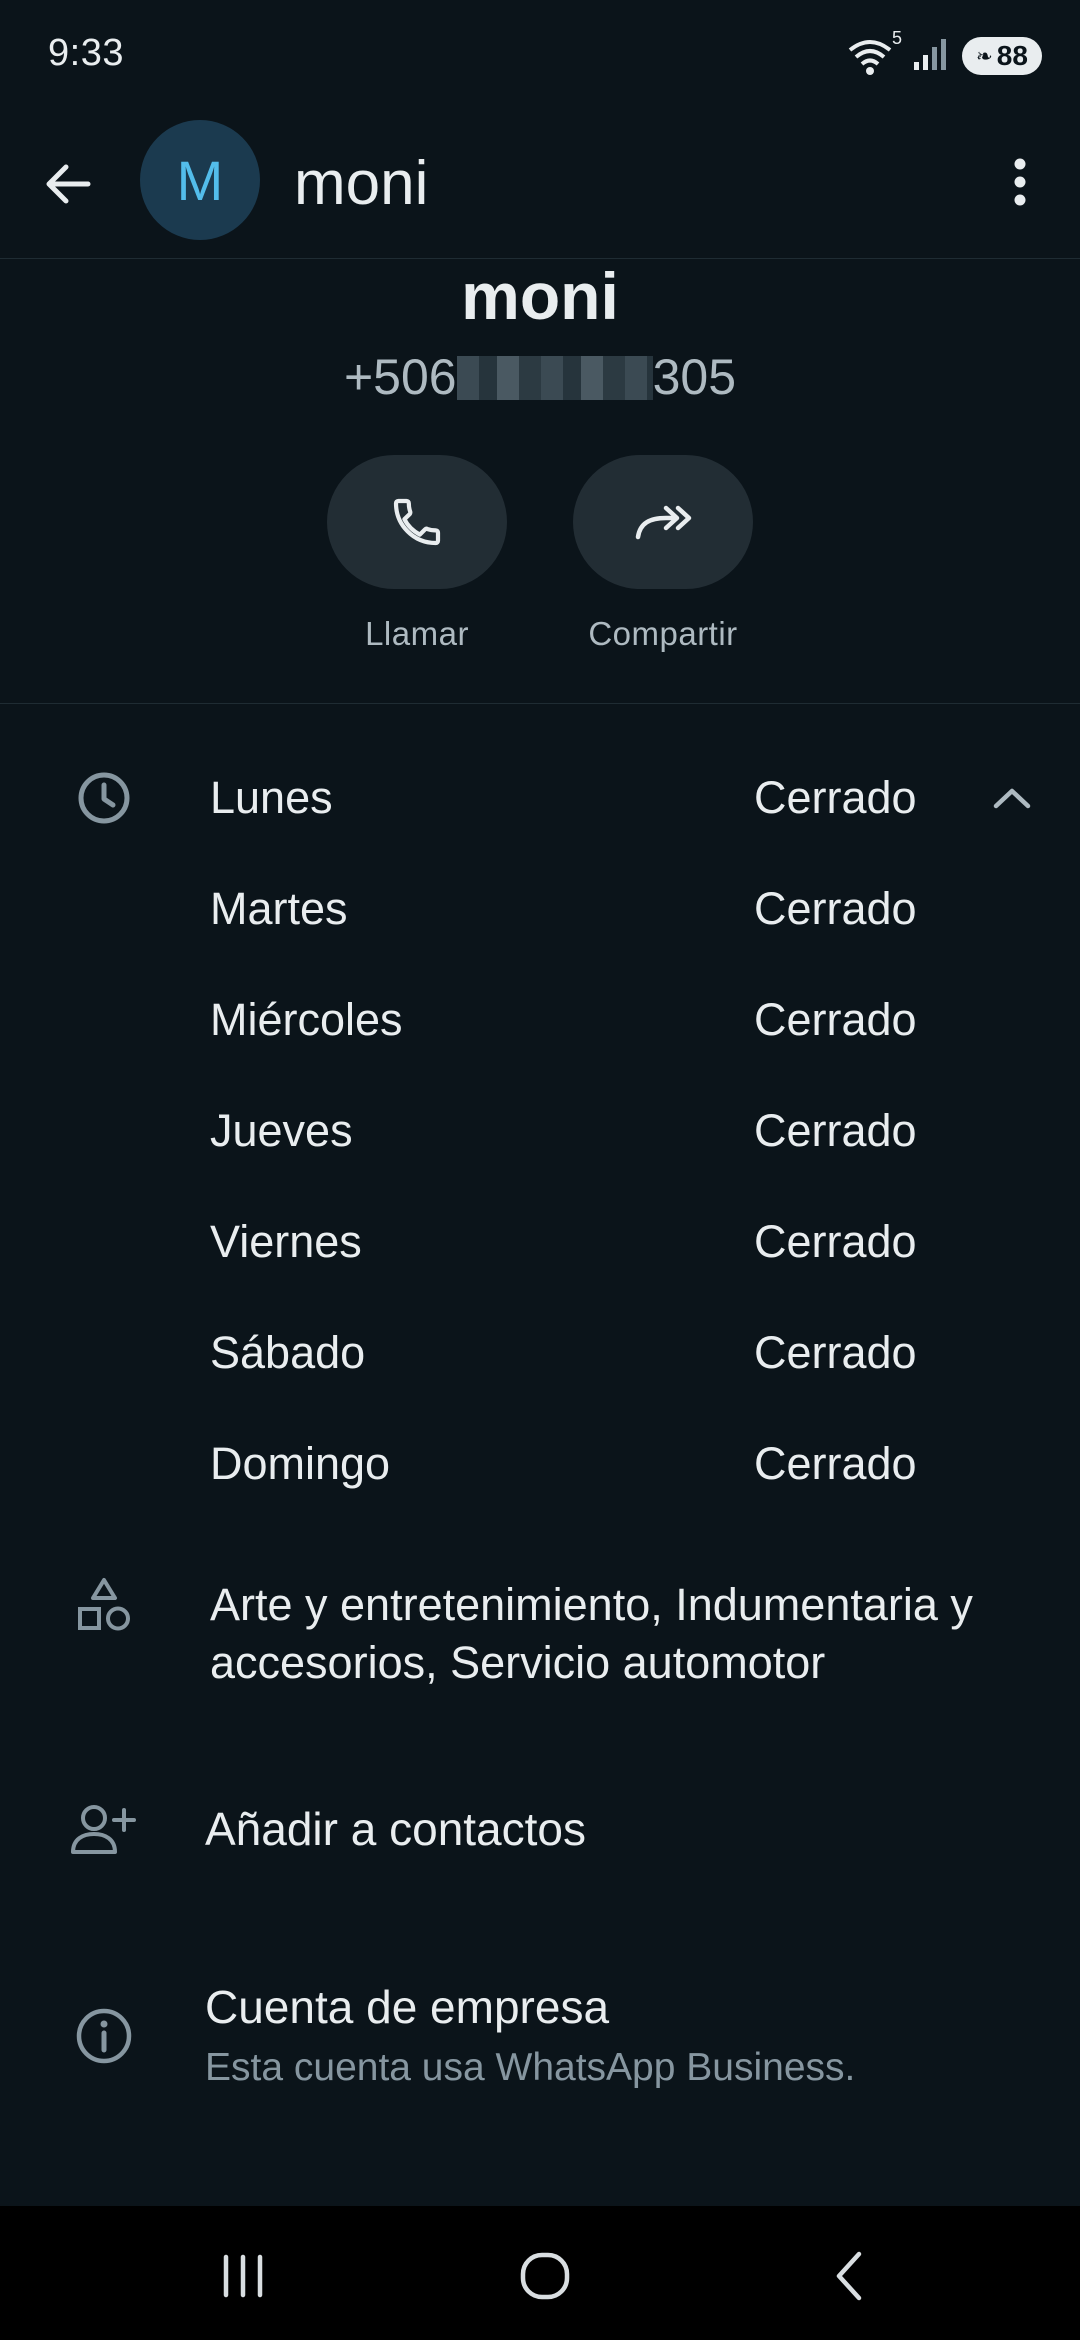  I want to click on divider, so click(540, 703).